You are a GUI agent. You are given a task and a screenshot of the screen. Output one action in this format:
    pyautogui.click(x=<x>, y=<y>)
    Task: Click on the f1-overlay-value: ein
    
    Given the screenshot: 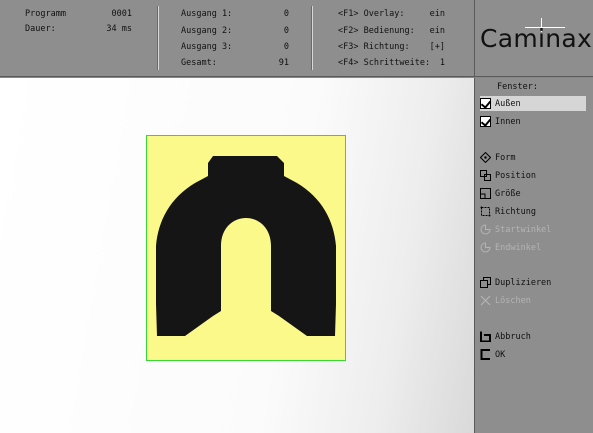 What is the action you would take?
    pyautogui.click(x=437, y=14)
    